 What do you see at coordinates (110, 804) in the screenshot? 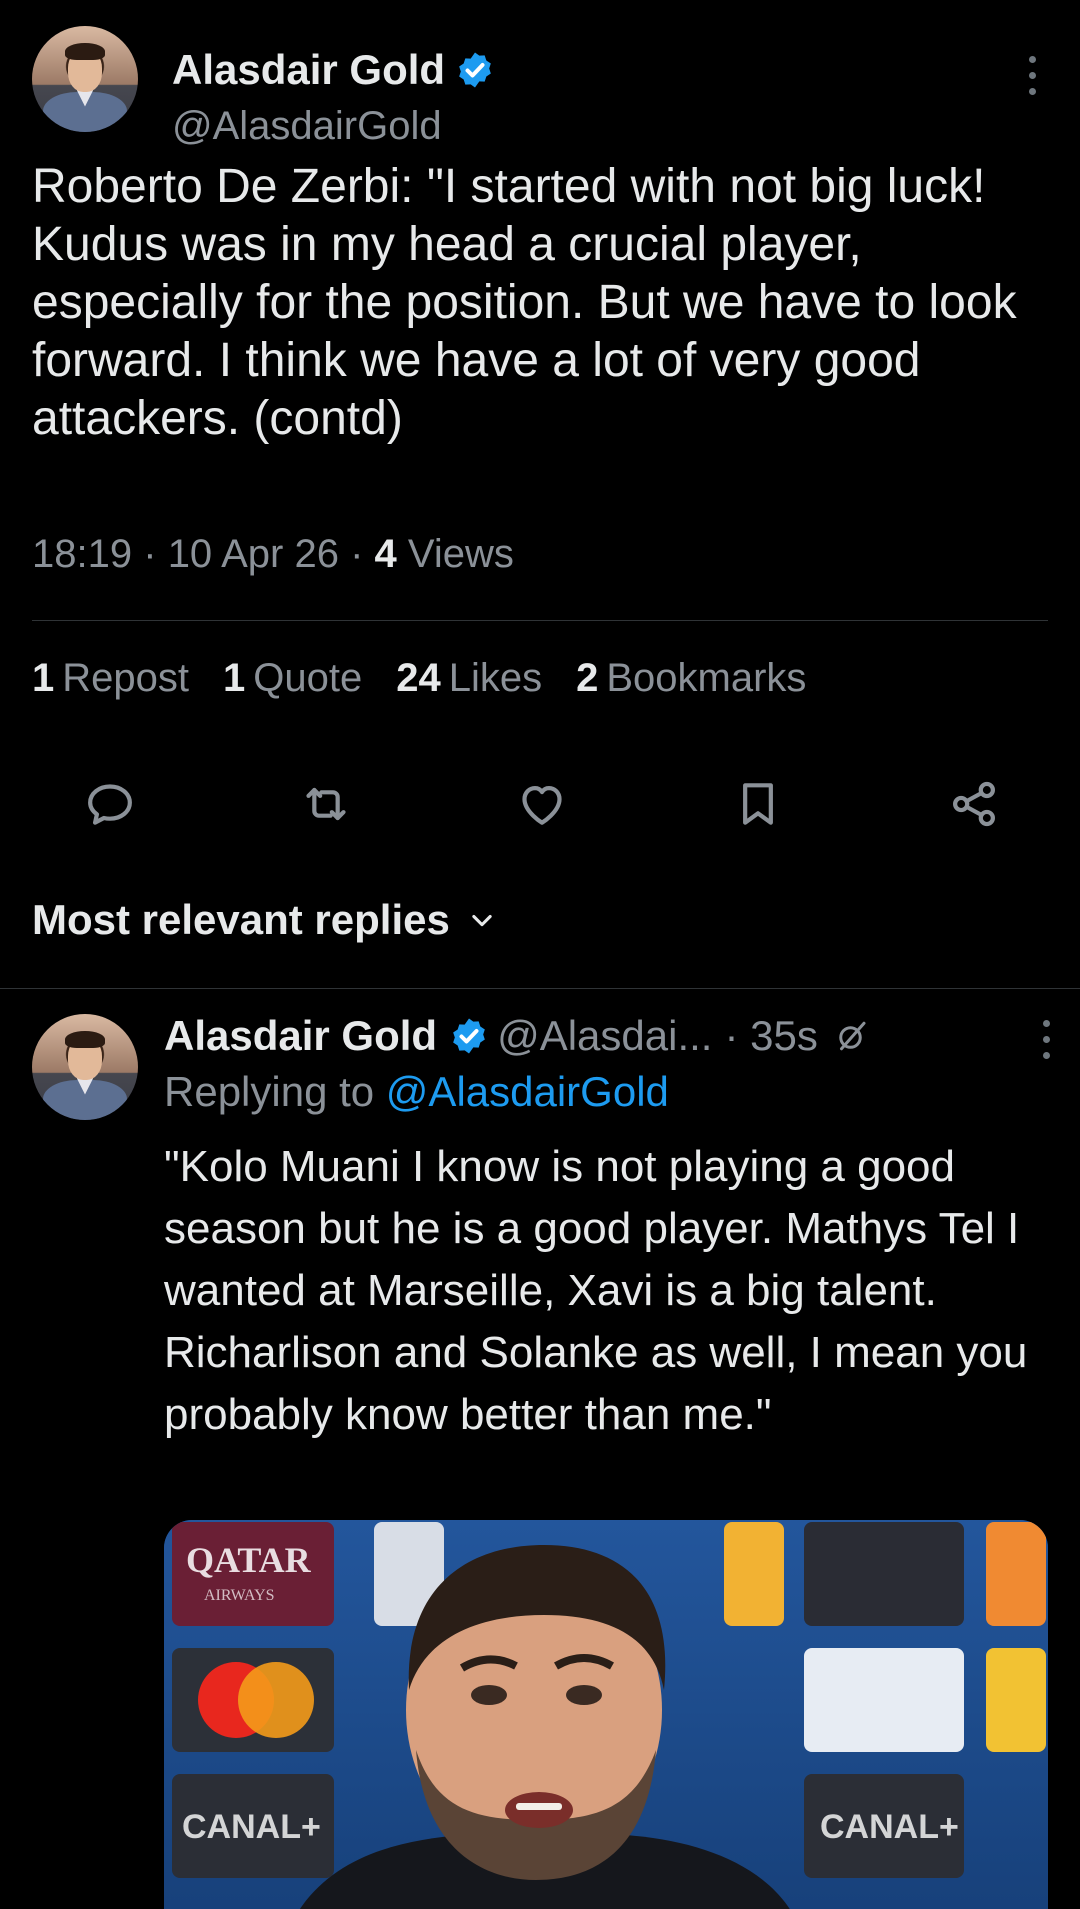
I see `reply-icon` at bounding box center [110, 804].